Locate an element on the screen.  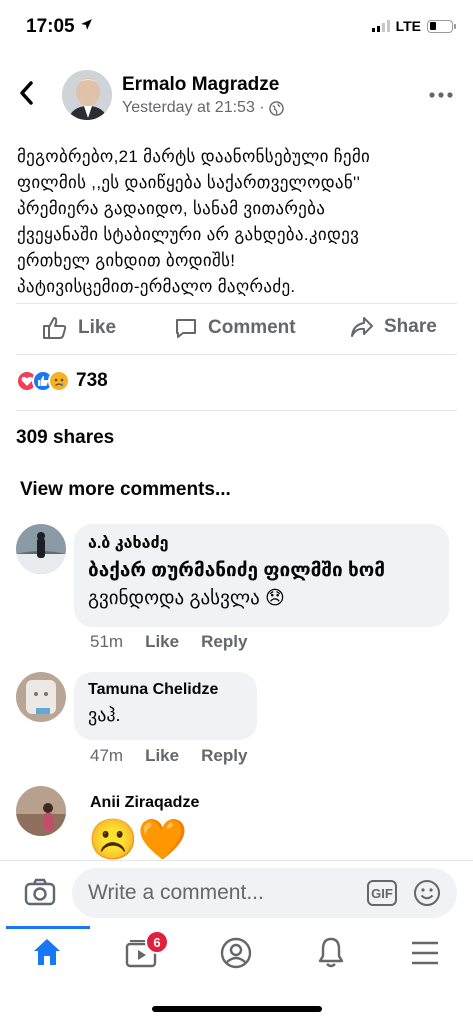
home-icon is located at coordinates (47, 952).